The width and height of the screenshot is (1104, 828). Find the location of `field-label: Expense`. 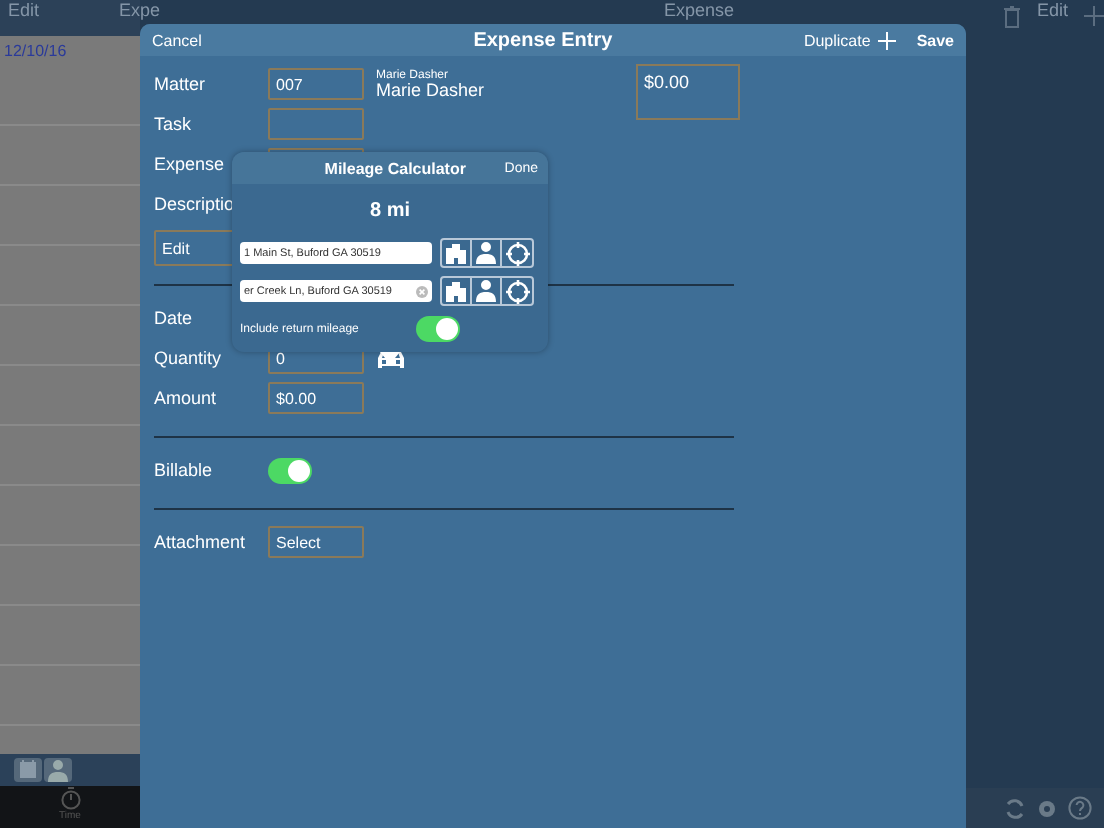

field-label: Expense is located at coordinates (190, 164).